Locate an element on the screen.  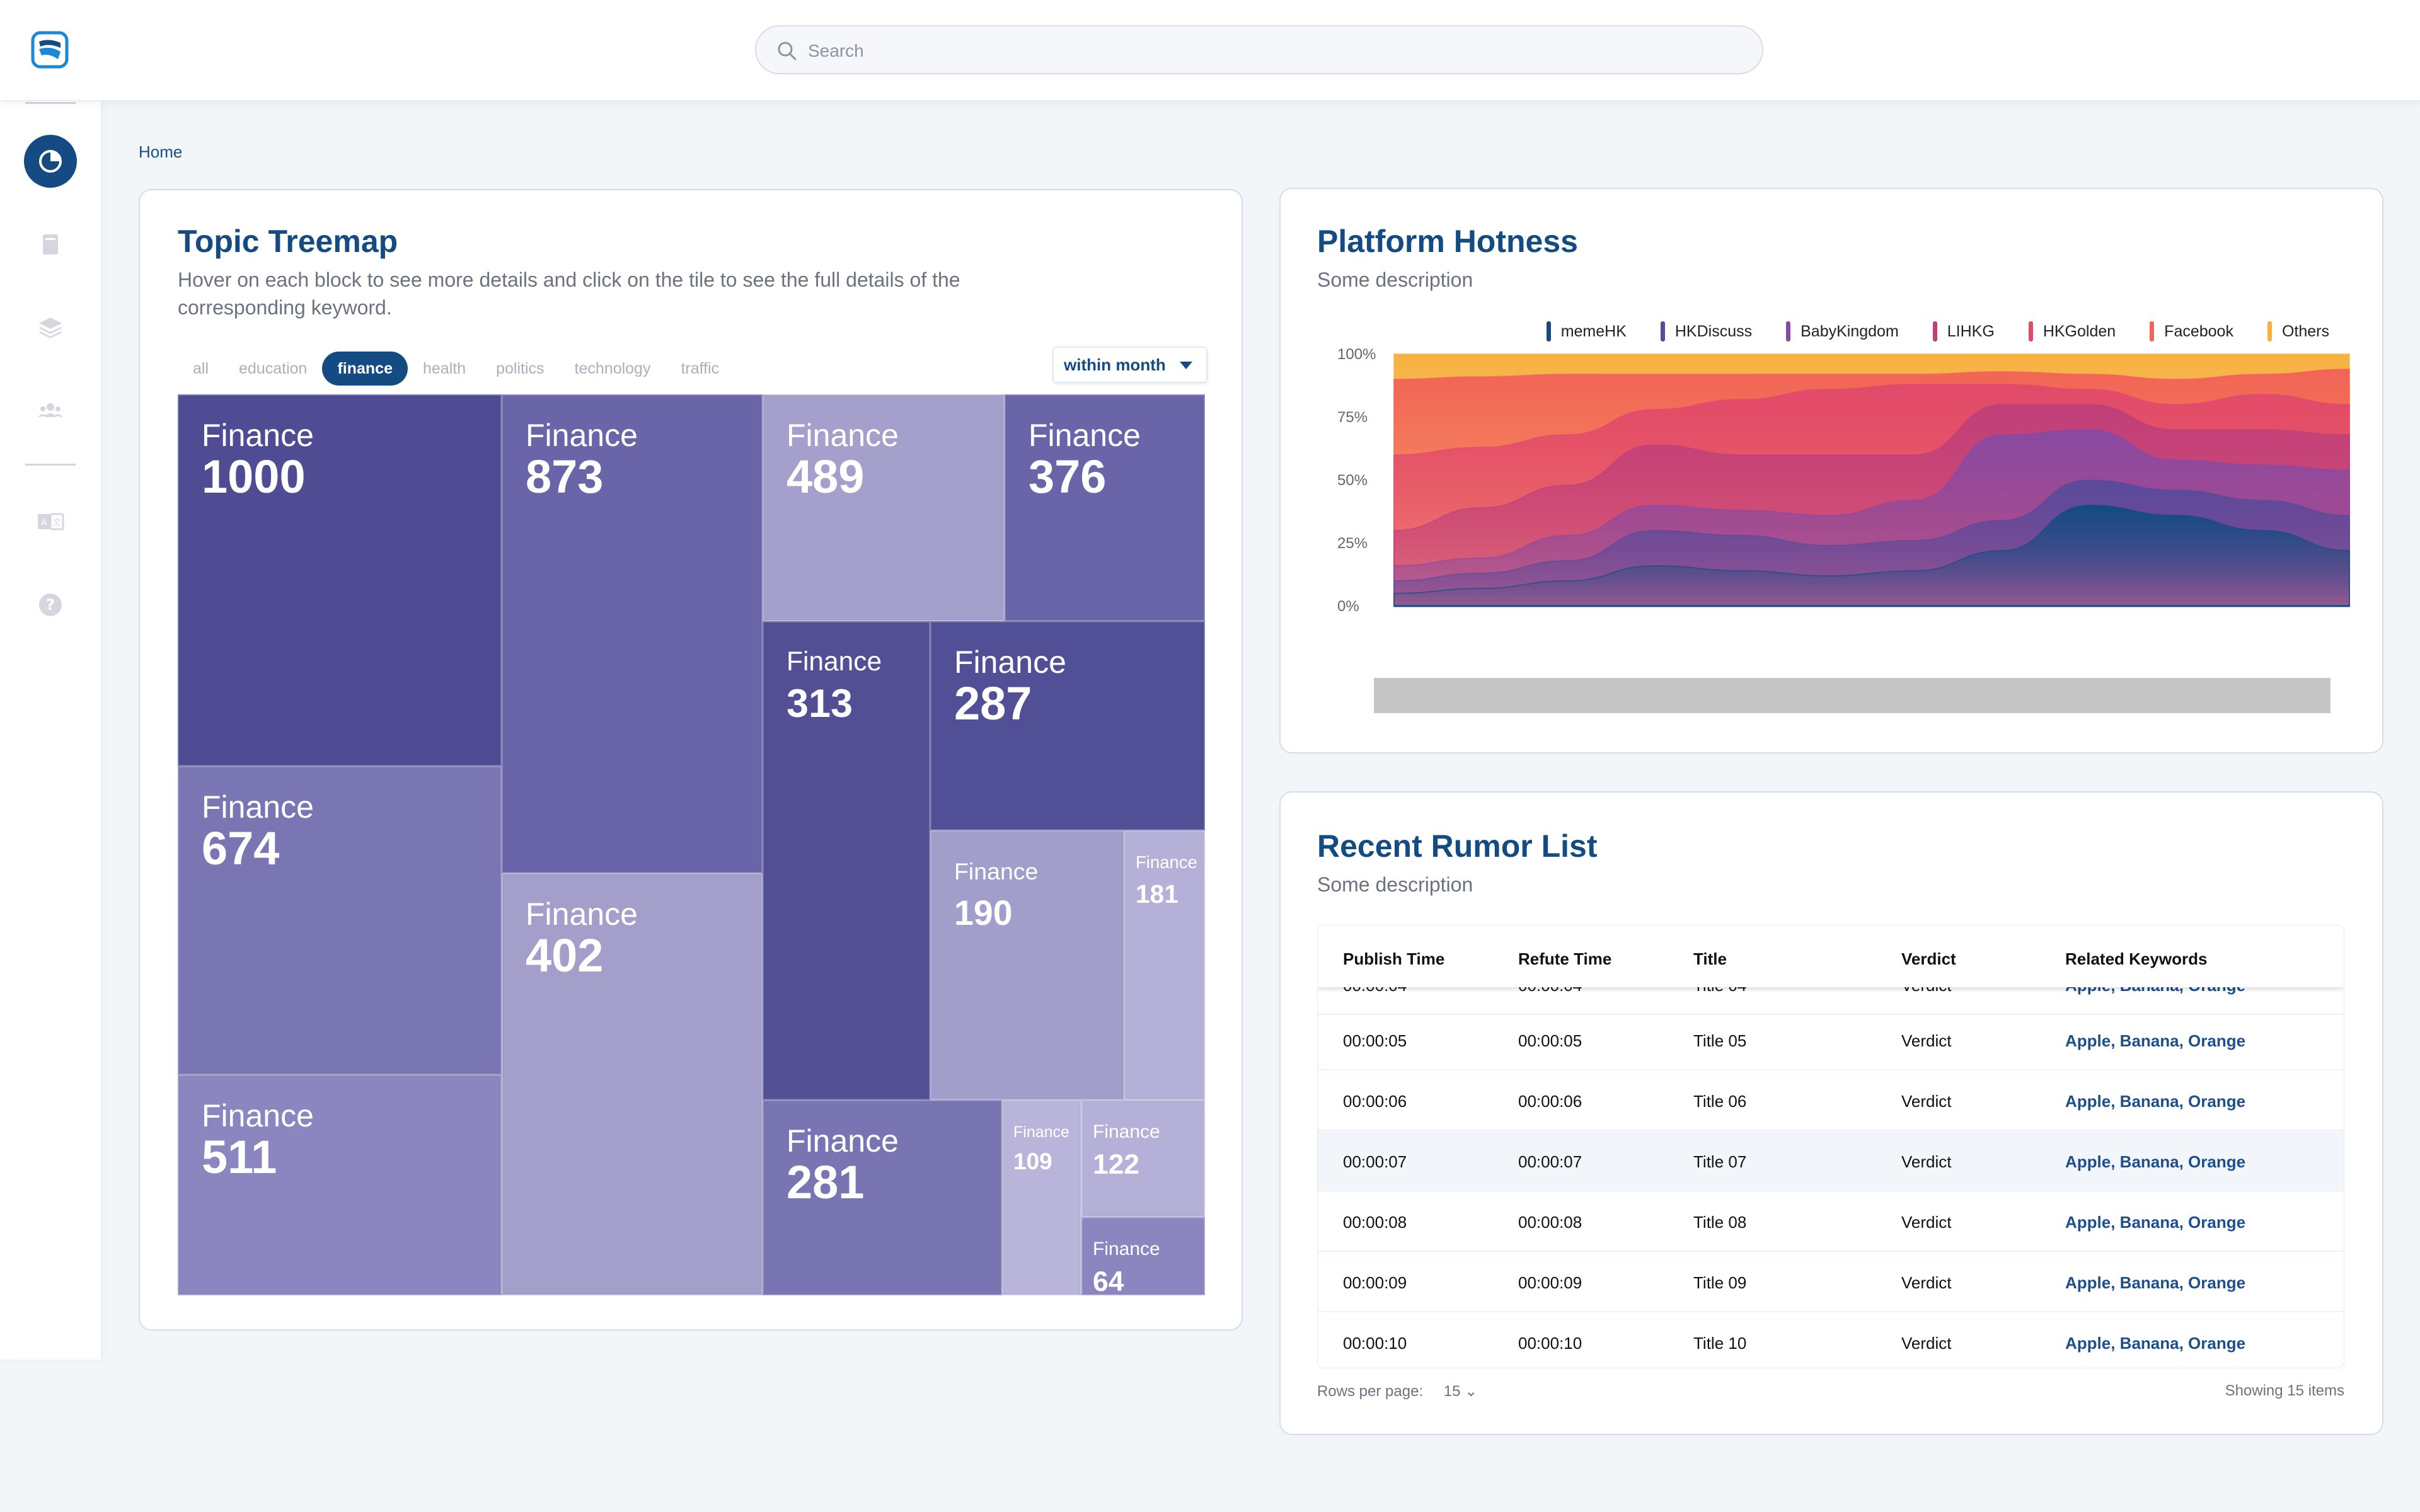
translate-icon: A 文 is located at coordinates (51, 521).